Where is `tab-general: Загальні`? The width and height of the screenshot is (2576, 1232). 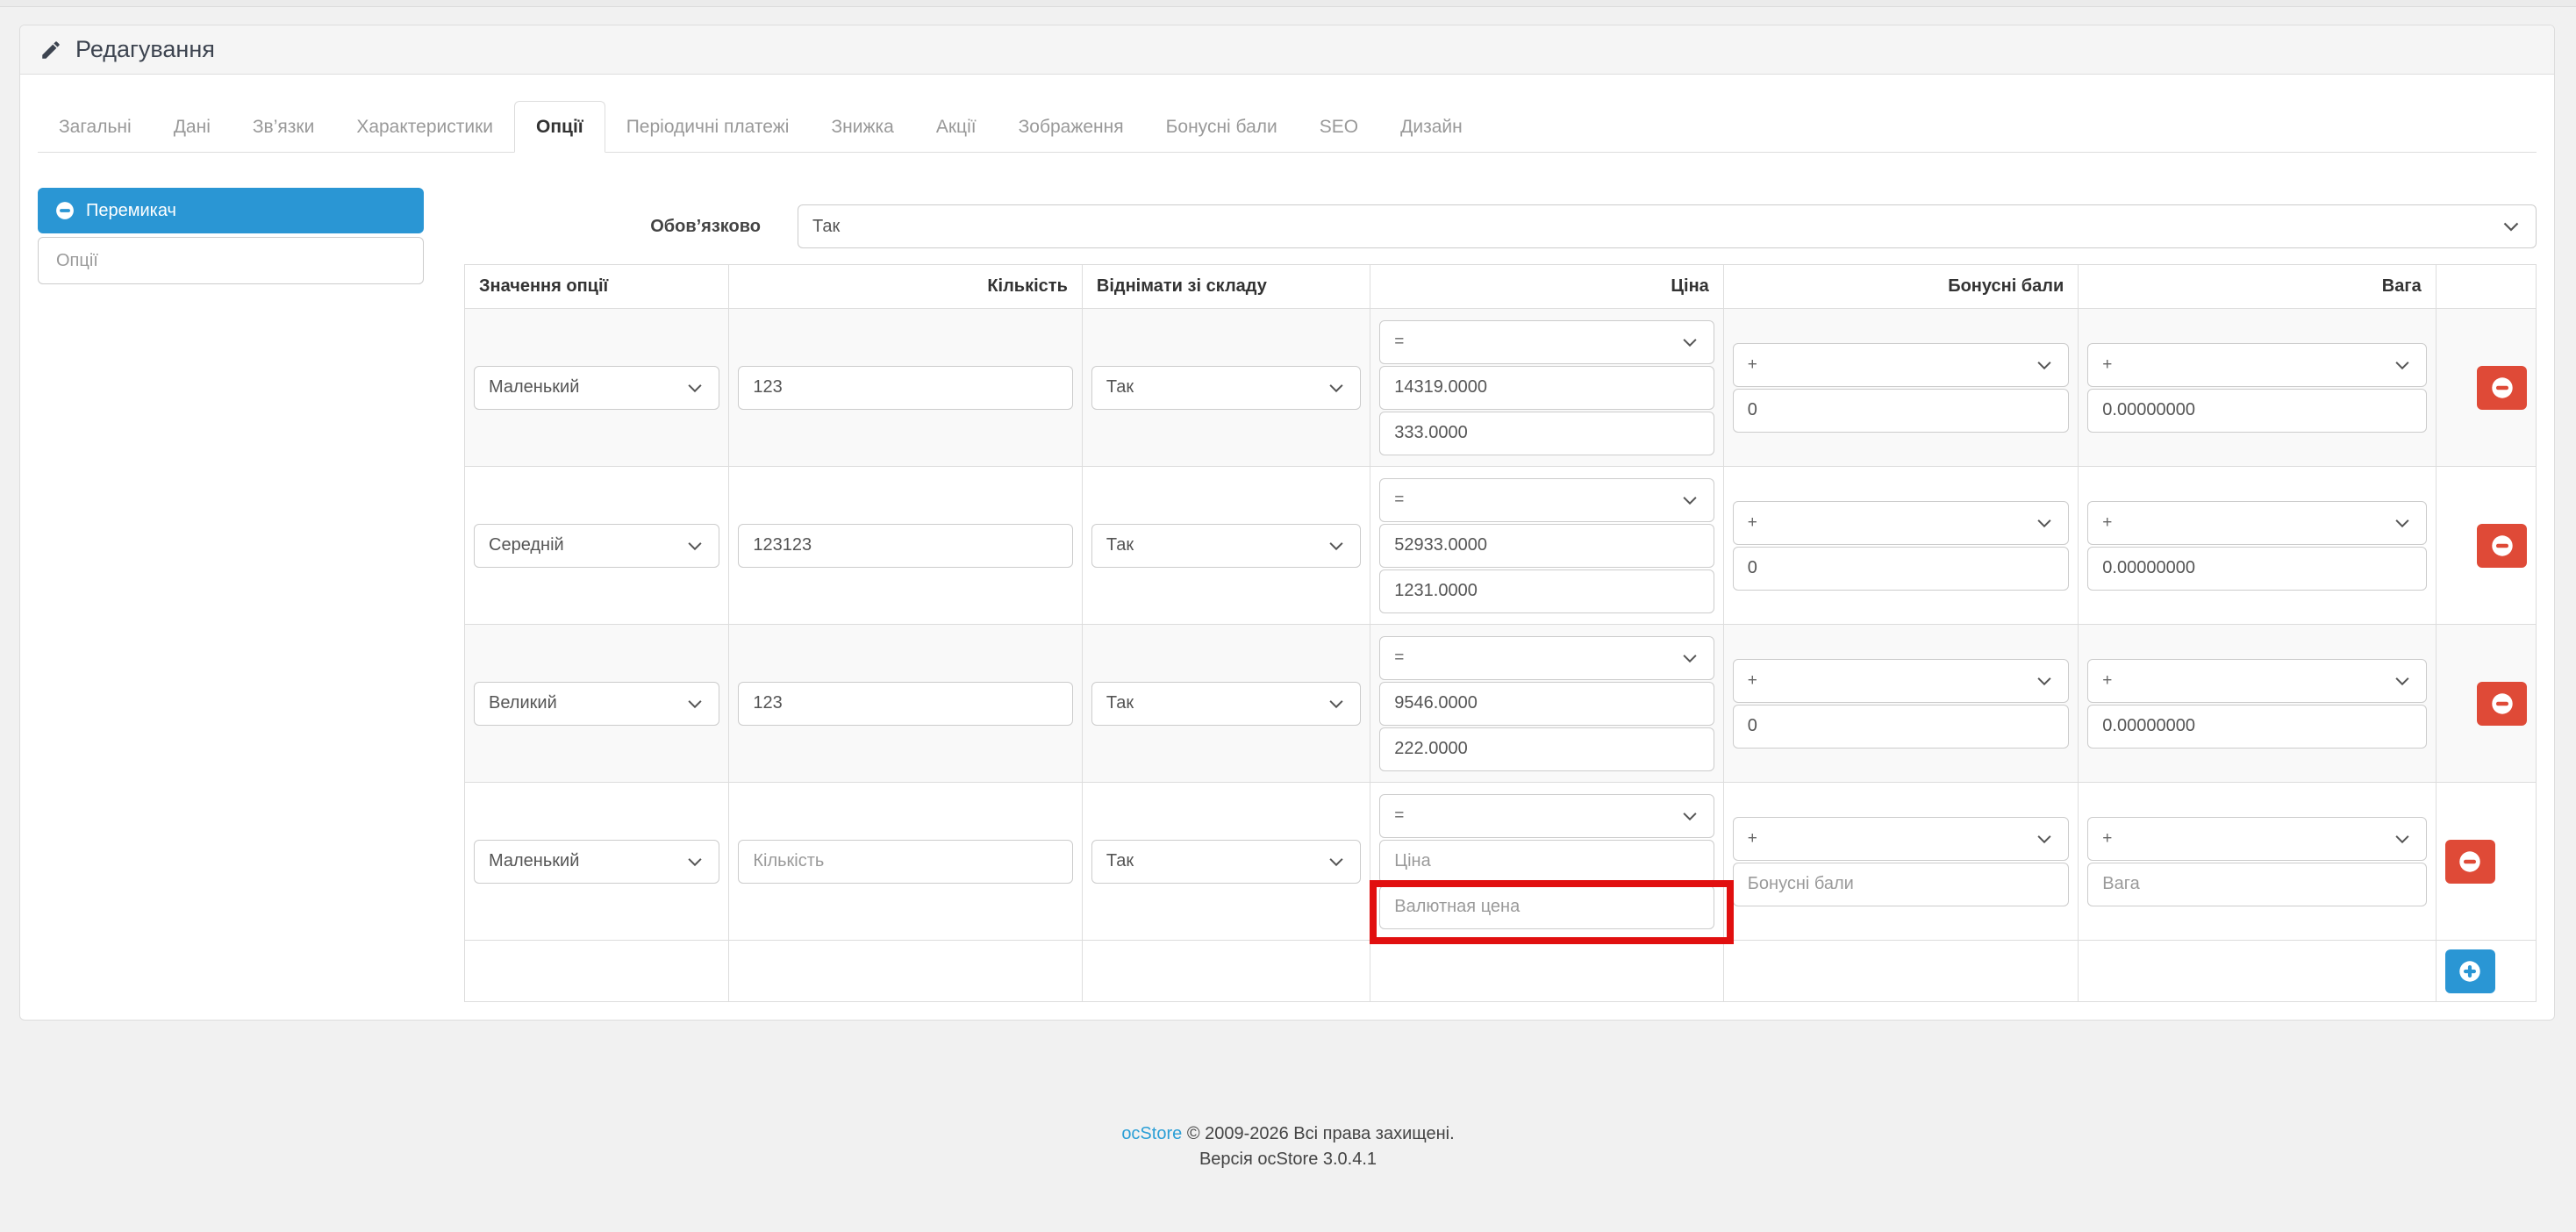
tab-general: Загальні is located at coordinates (95, 127).